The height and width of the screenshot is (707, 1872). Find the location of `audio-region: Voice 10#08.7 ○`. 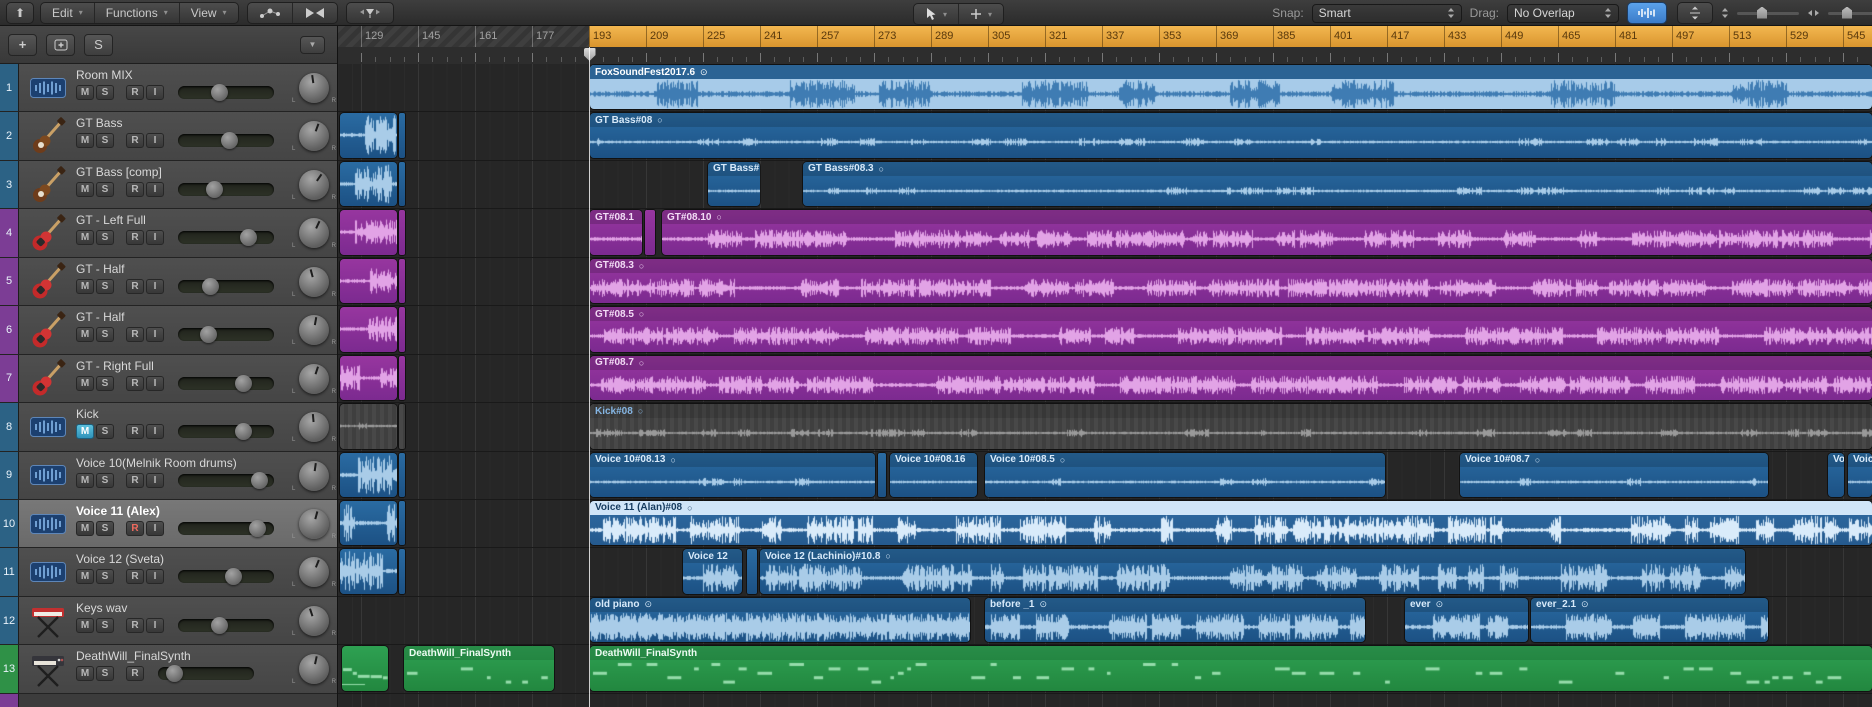

audio-region: Voice 10#08.7 ○ is located at coordinates (1614, 474).